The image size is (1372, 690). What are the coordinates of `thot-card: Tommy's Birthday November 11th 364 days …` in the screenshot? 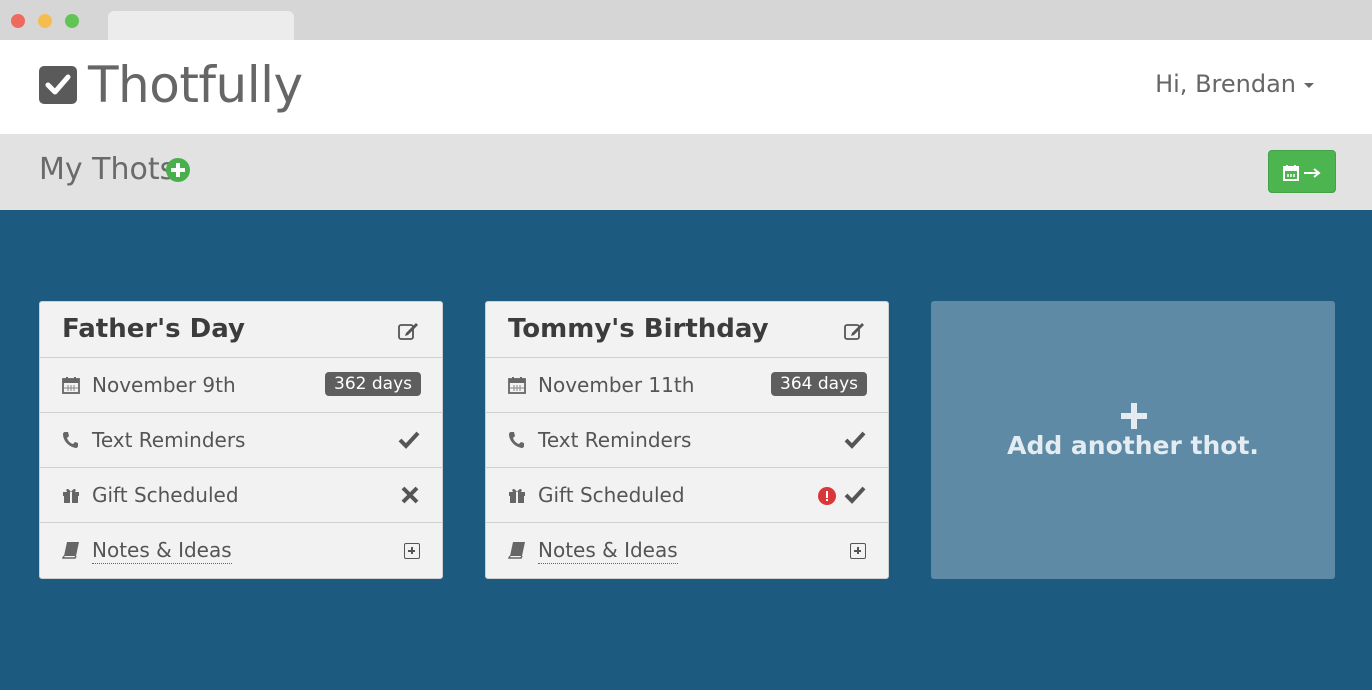 It's located at (687, 440).